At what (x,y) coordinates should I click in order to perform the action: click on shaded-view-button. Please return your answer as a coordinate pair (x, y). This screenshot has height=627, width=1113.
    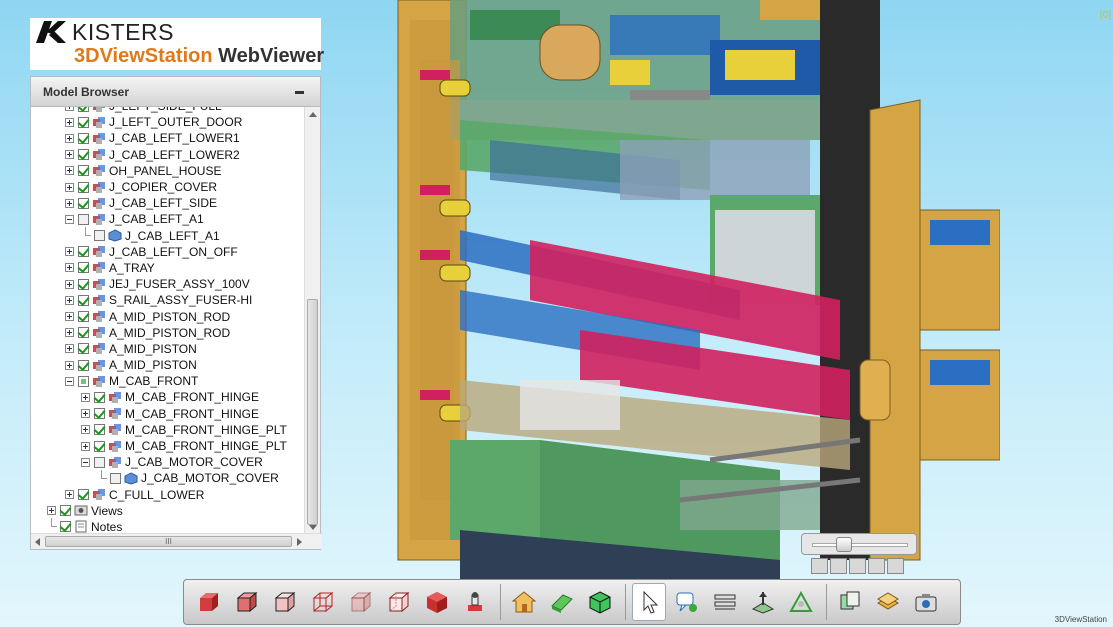
    Looking at the image, I should click on (209, 602).